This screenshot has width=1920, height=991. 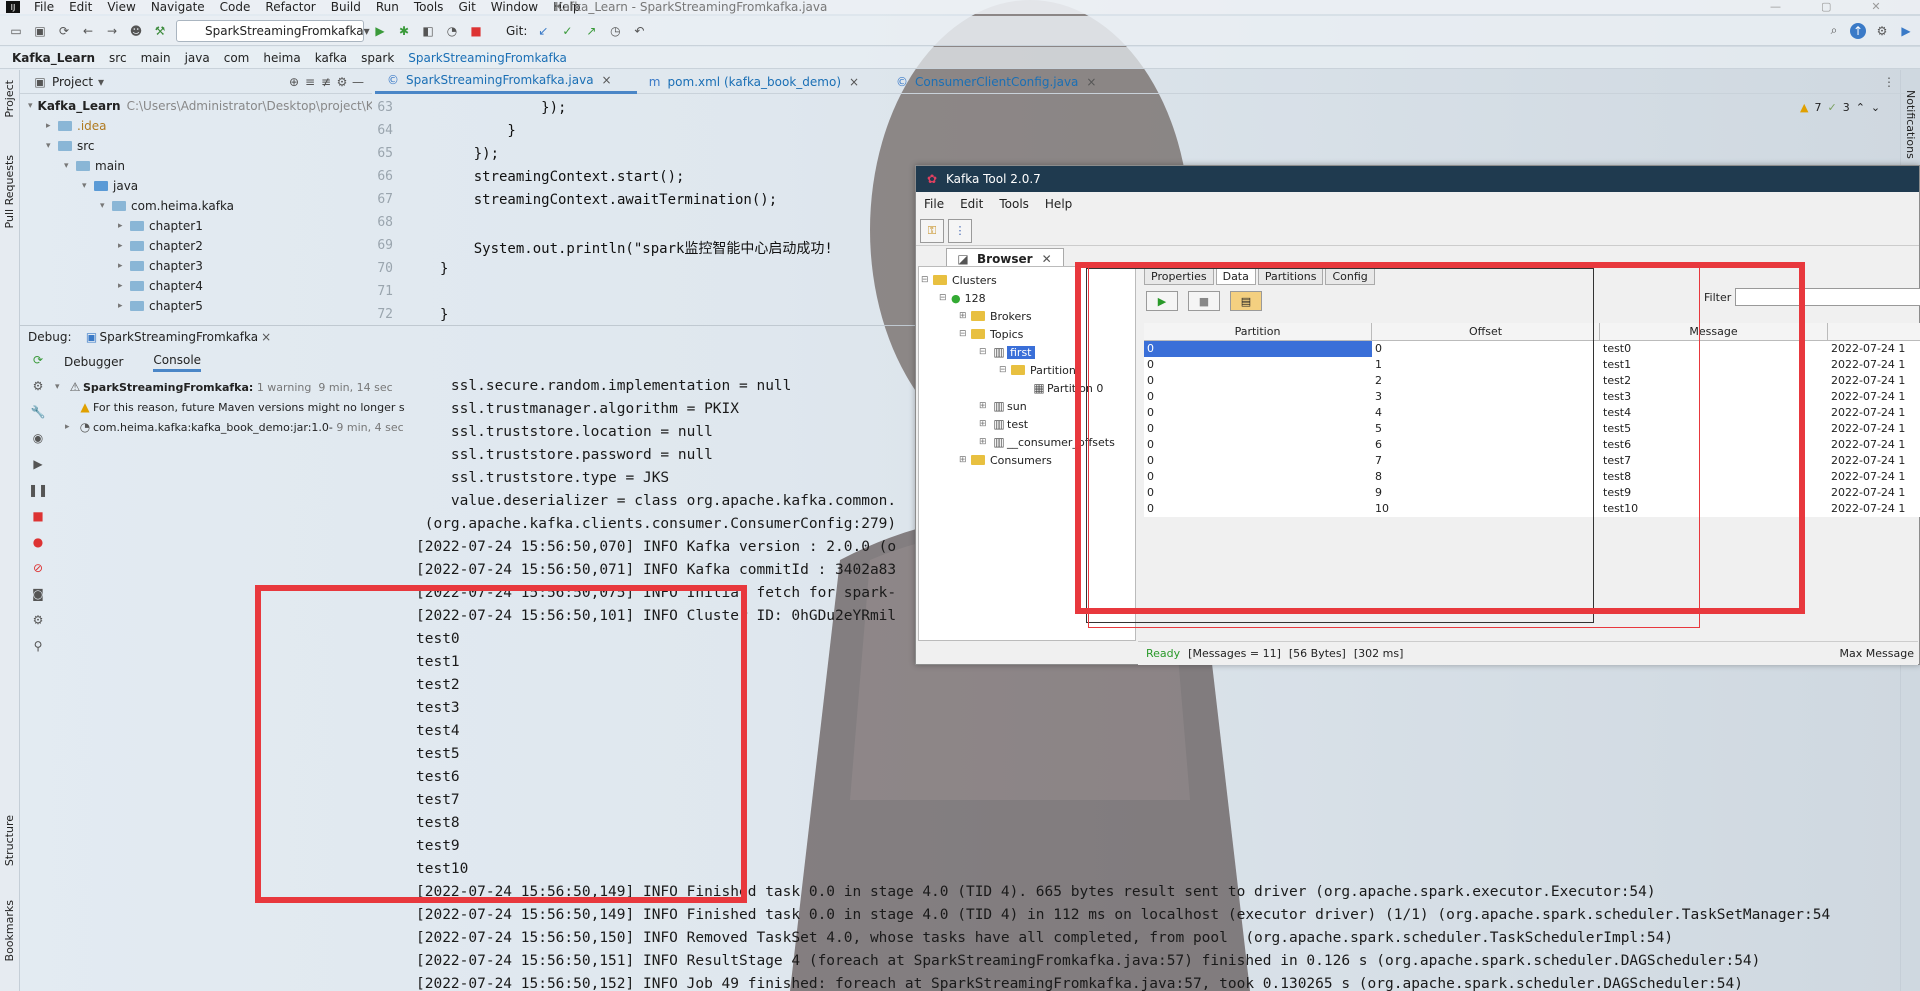 What do you see at coordinates (760, 82) in the screenshot?
I see `tab-pom: m pom.xml (kafka_book_demo) ×` at bounding box center [760, 82].